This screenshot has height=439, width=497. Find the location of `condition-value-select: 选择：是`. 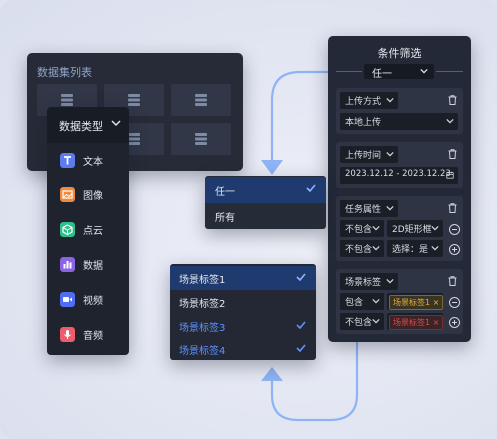

condition-value-select: 选择：是 is located at coordinates (415, 248).